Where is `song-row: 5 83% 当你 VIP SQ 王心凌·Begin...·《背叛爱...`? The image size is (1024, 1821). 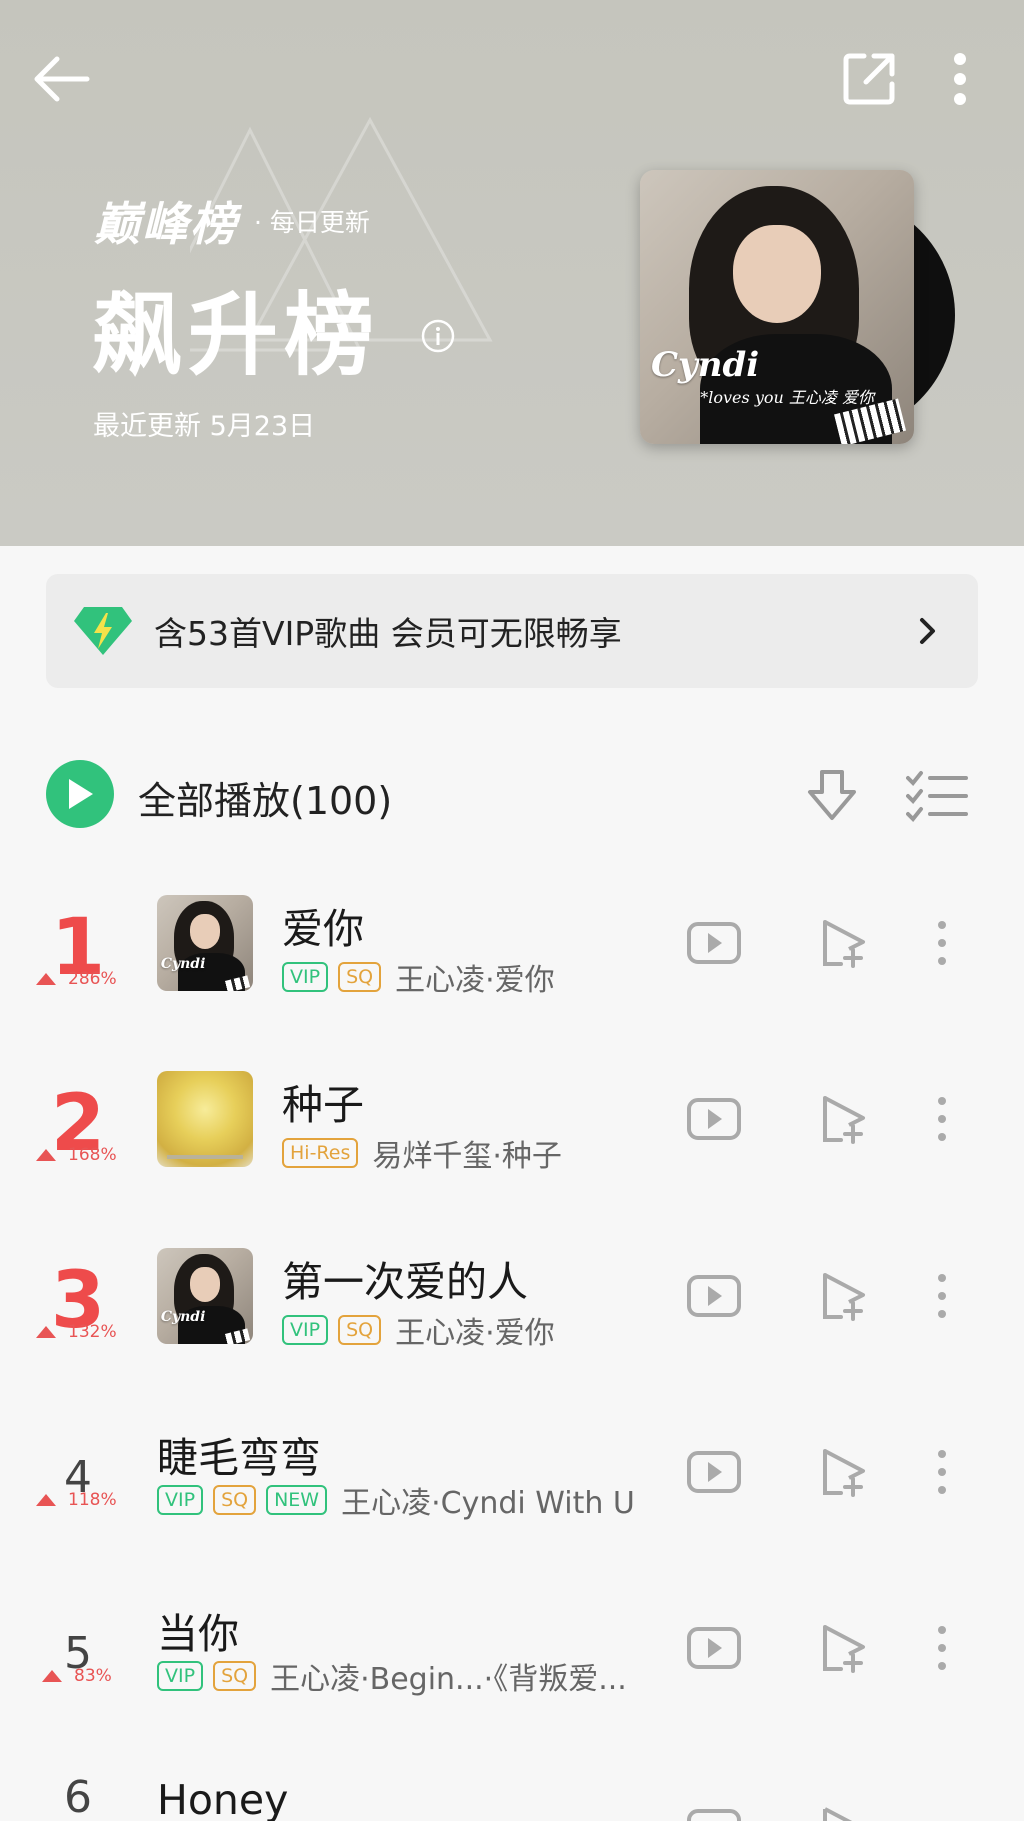
song-row: 5 83% 当你 VIP SQ 王心凌·Begin...·《背叛爱... is located at coordinates (512, 1688).